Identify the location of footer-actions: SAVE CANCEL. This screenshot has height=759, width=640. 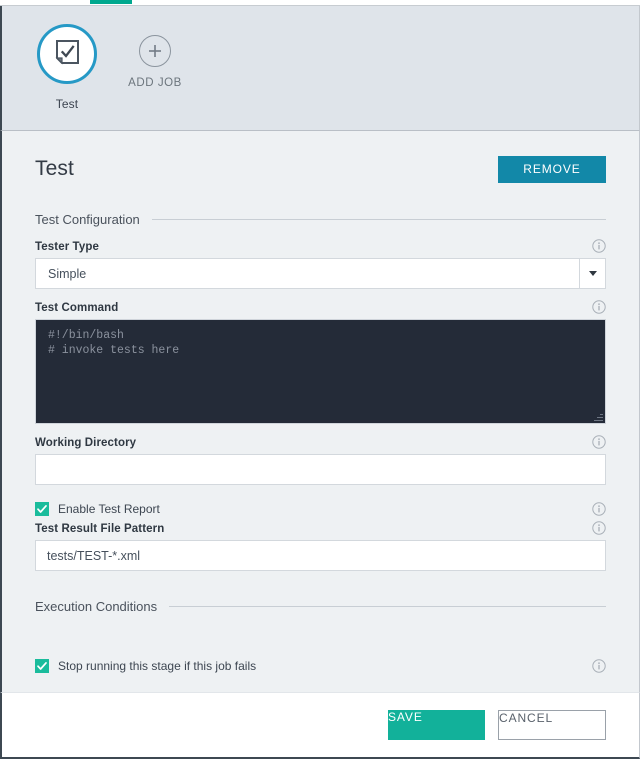
(320, 725).